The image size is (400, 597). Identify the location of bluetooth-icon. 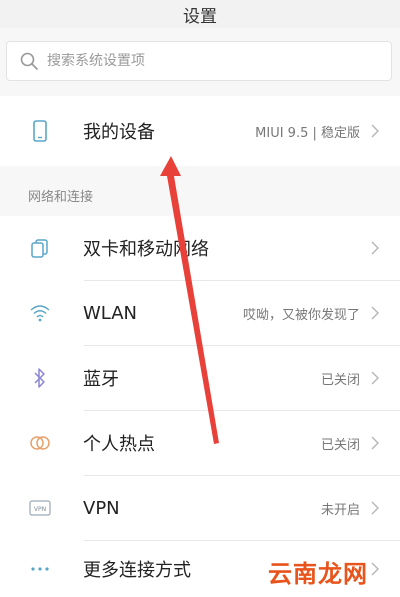
(40, 378).